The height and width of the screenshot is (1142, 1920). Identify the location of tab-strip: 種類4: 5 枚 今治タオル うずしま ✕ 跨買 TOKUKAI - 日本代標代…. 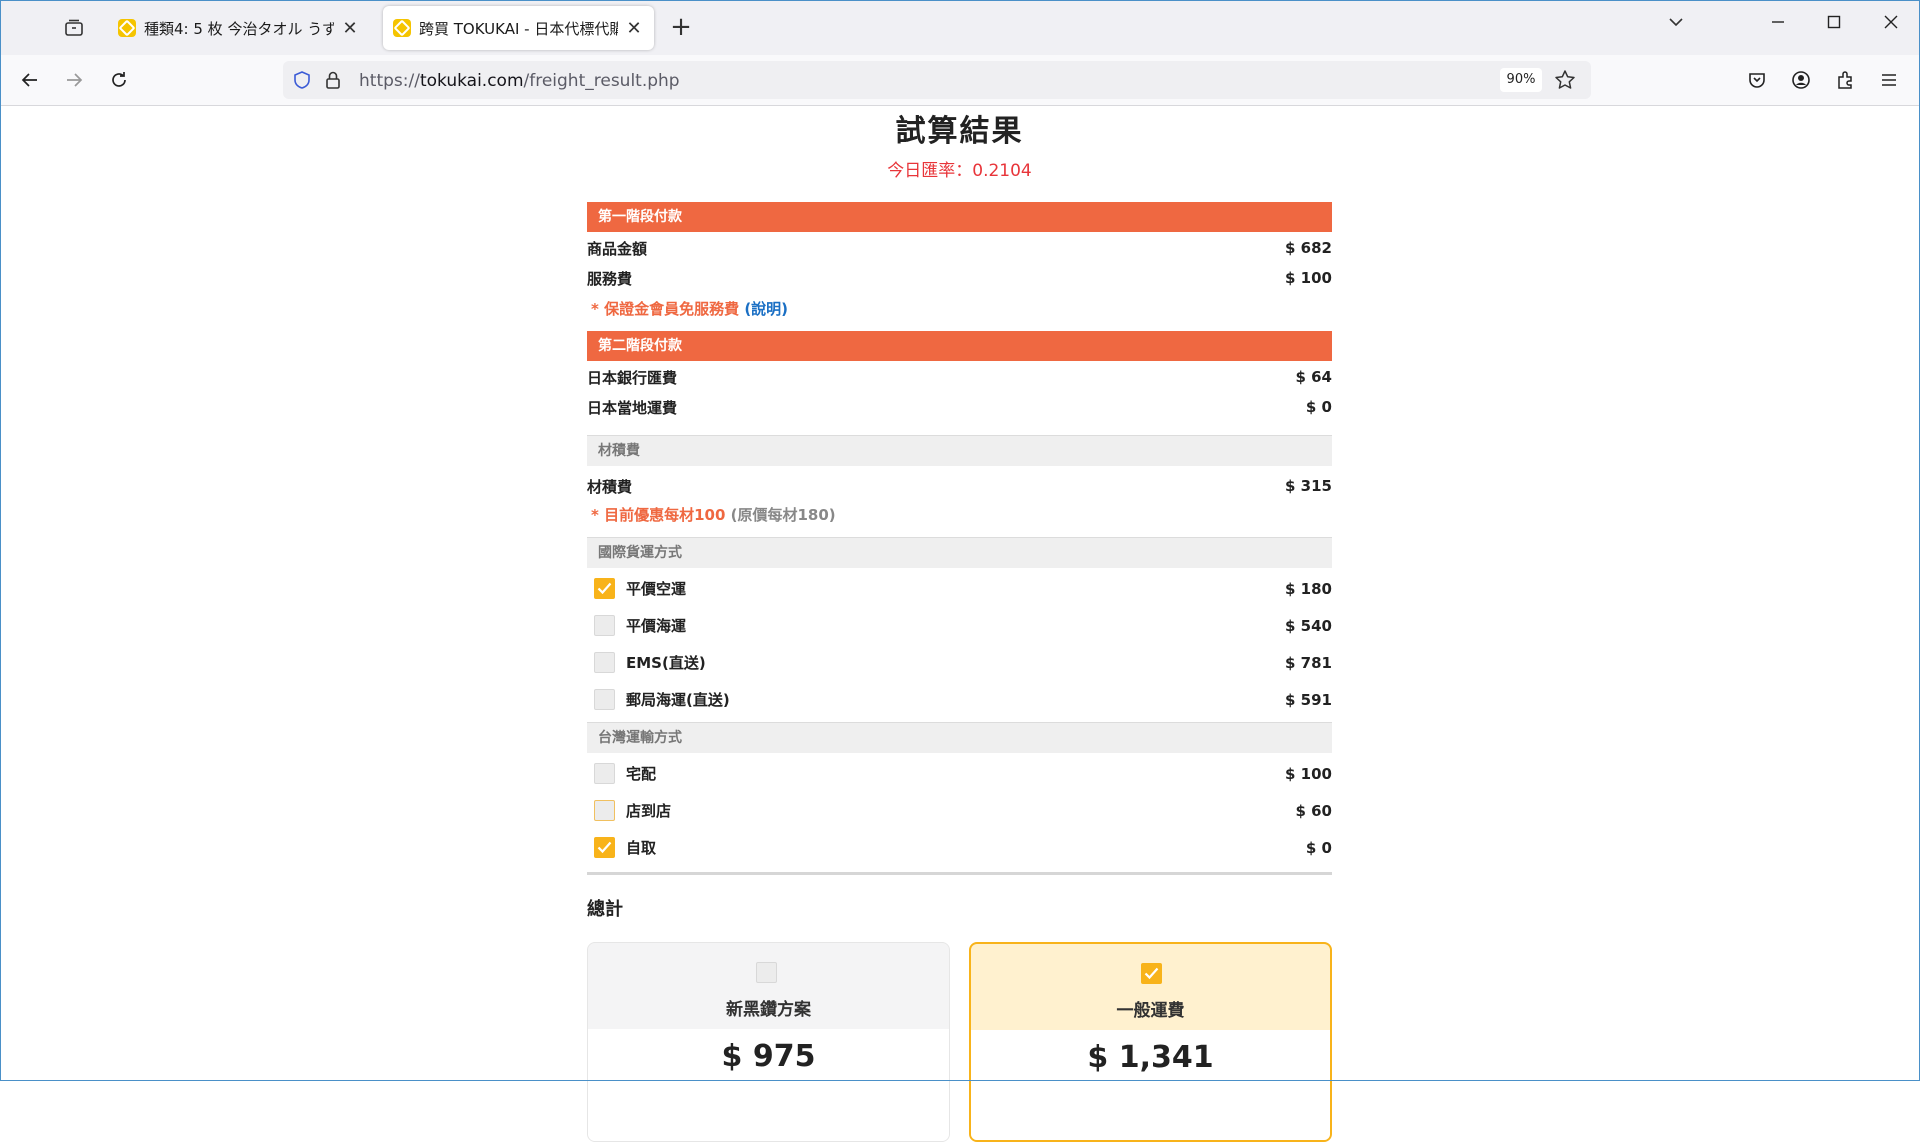
(960, 27).